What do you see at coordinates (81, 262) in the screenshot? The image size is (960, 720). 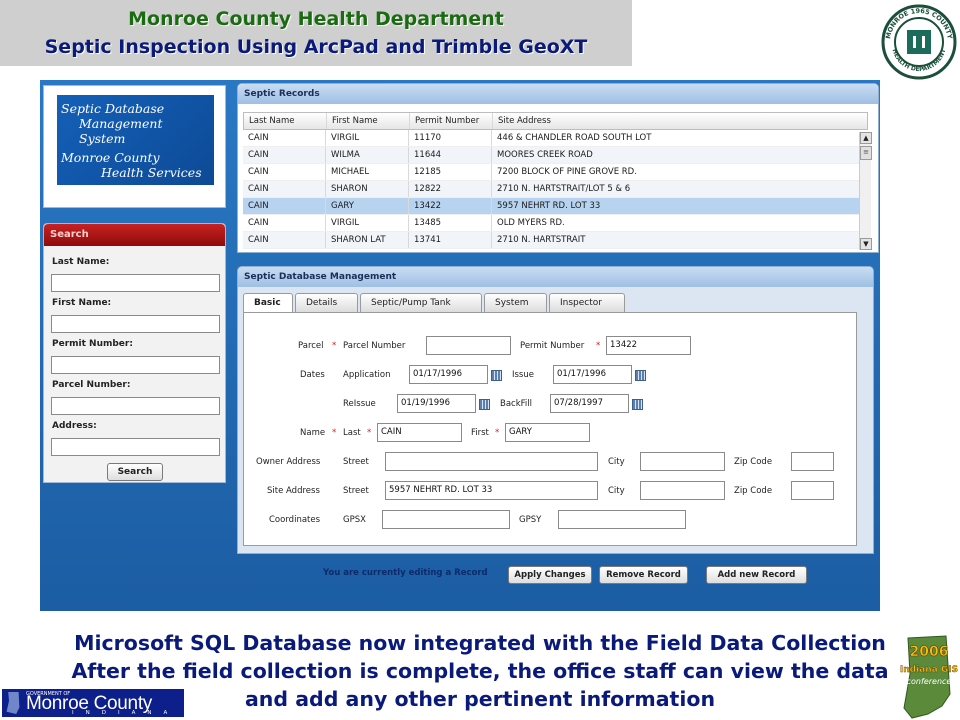 I see `last-name-label: Last Name:` at bounding box center [81, 262].